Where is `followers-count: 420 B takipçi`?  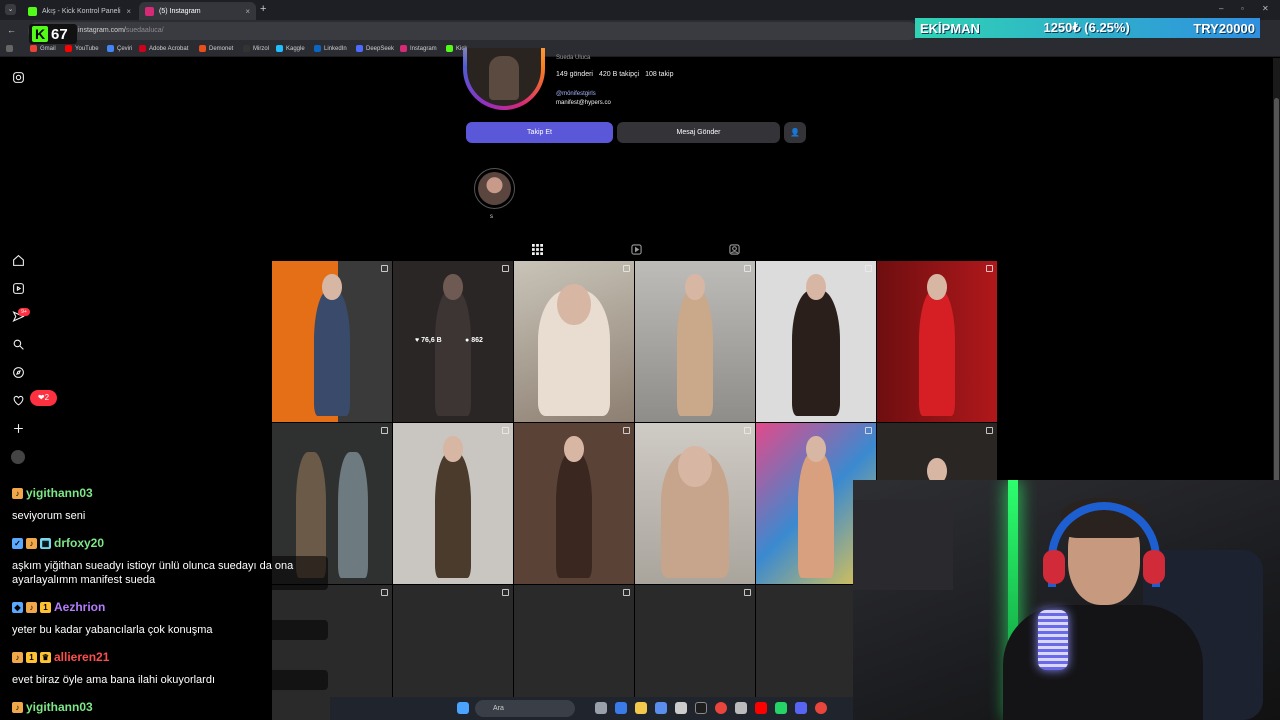 followers-count: 420 B takipçi is located at coordinates (619, 74).